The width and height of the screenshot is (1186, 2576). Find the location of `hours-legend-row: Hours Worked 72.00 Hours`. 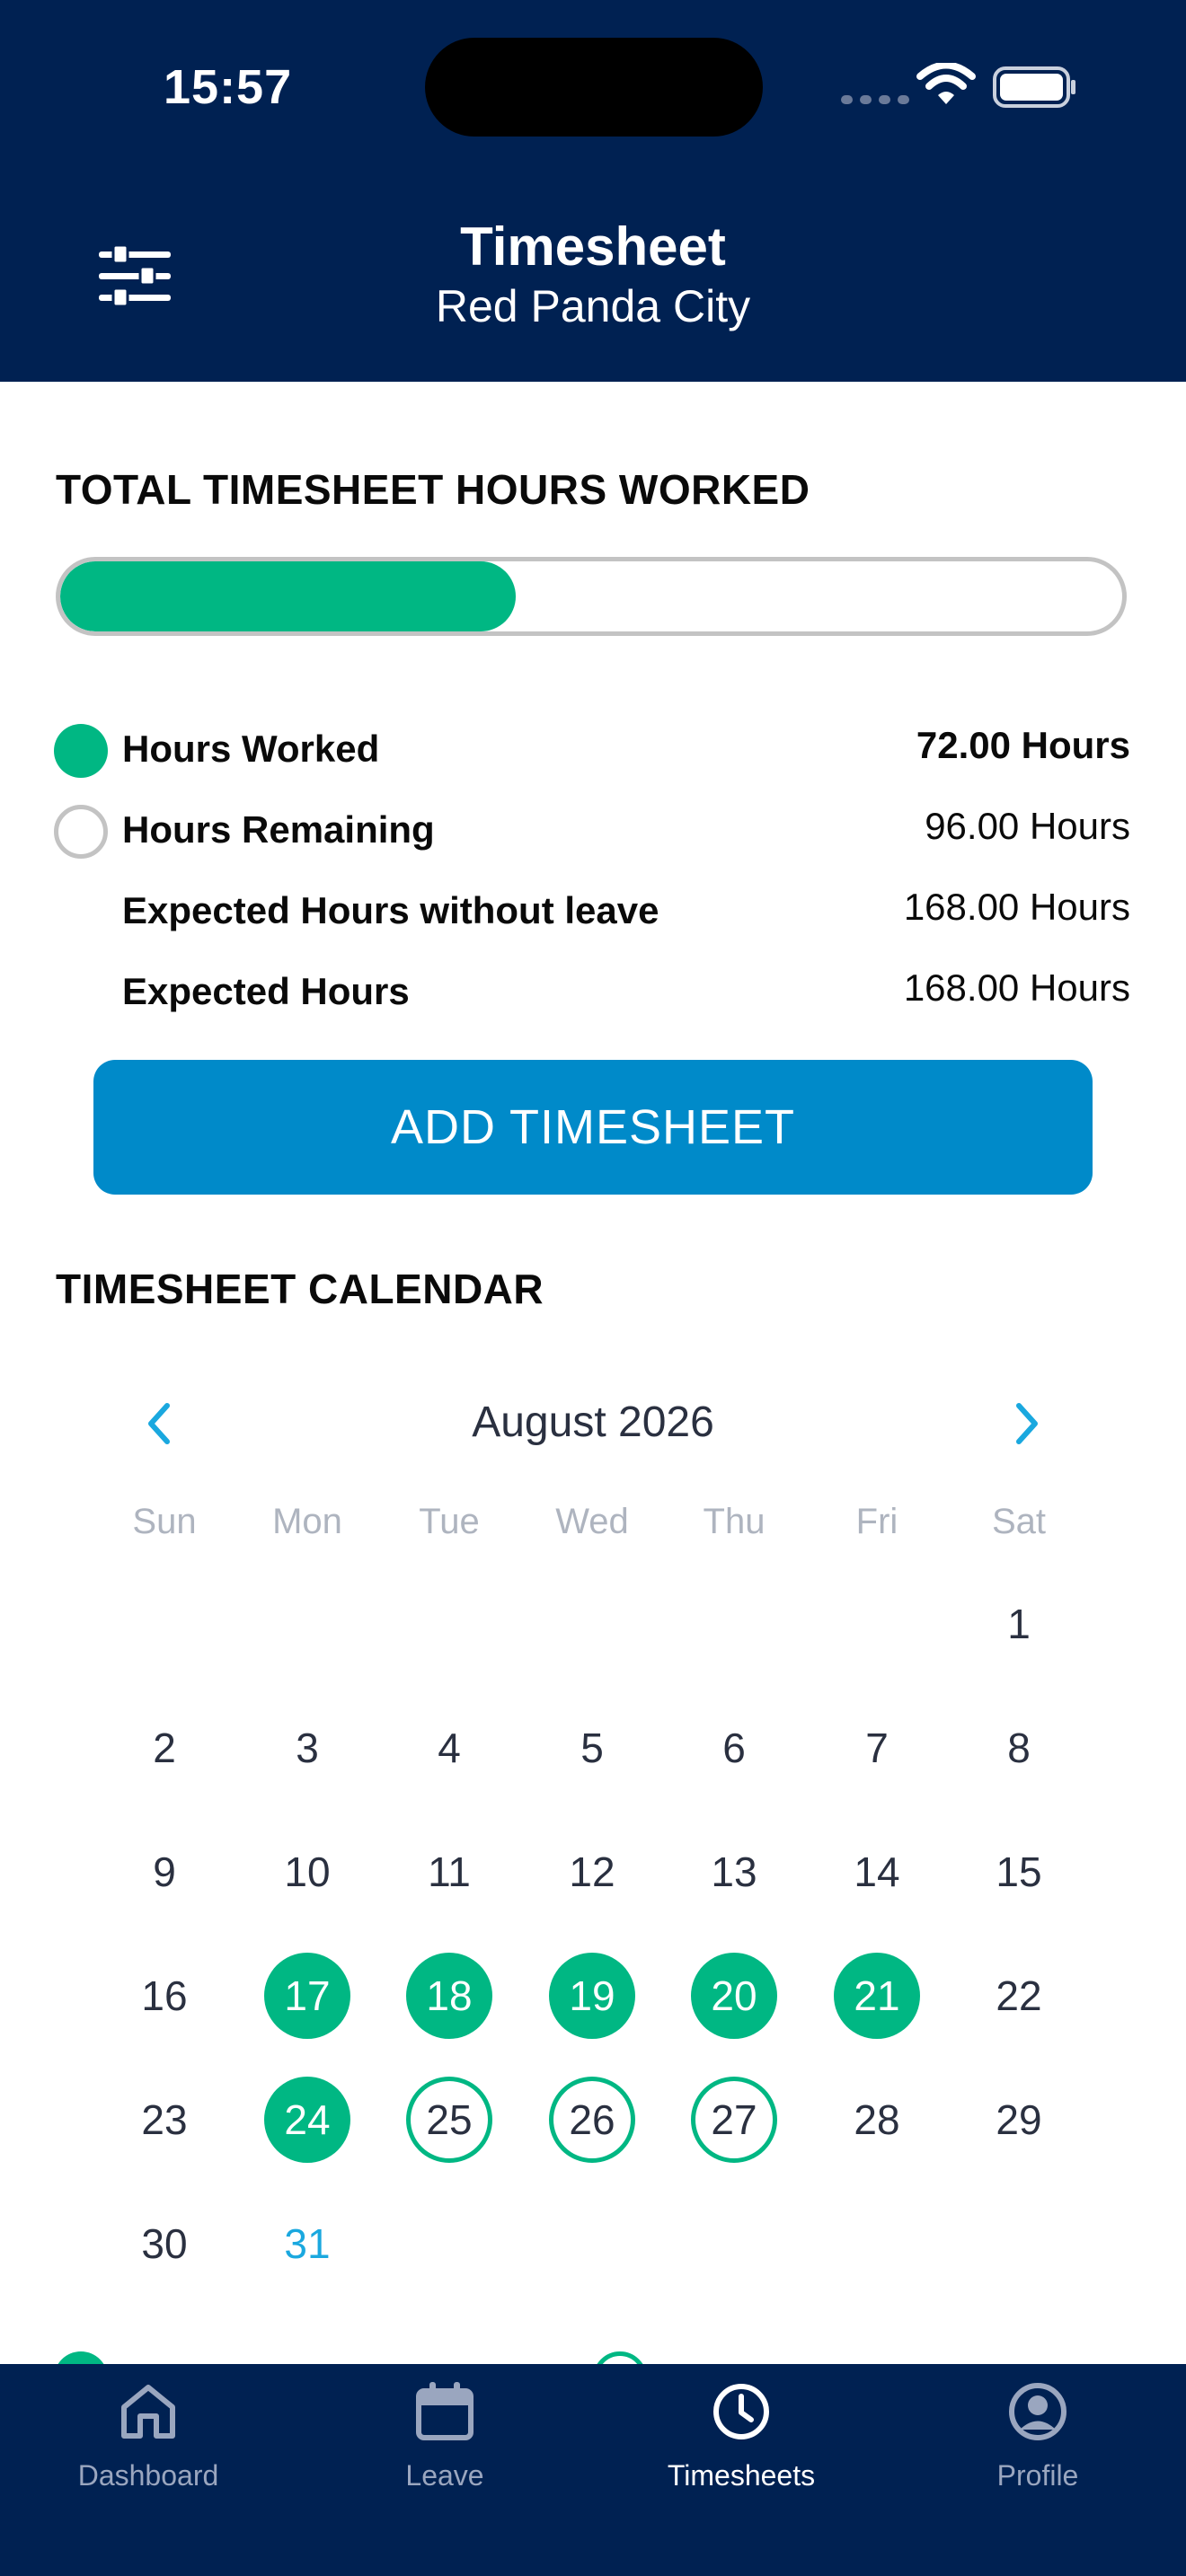

hours-legend-row: Hours Worked 72.00 Hours is located at coordinates (593, 750).